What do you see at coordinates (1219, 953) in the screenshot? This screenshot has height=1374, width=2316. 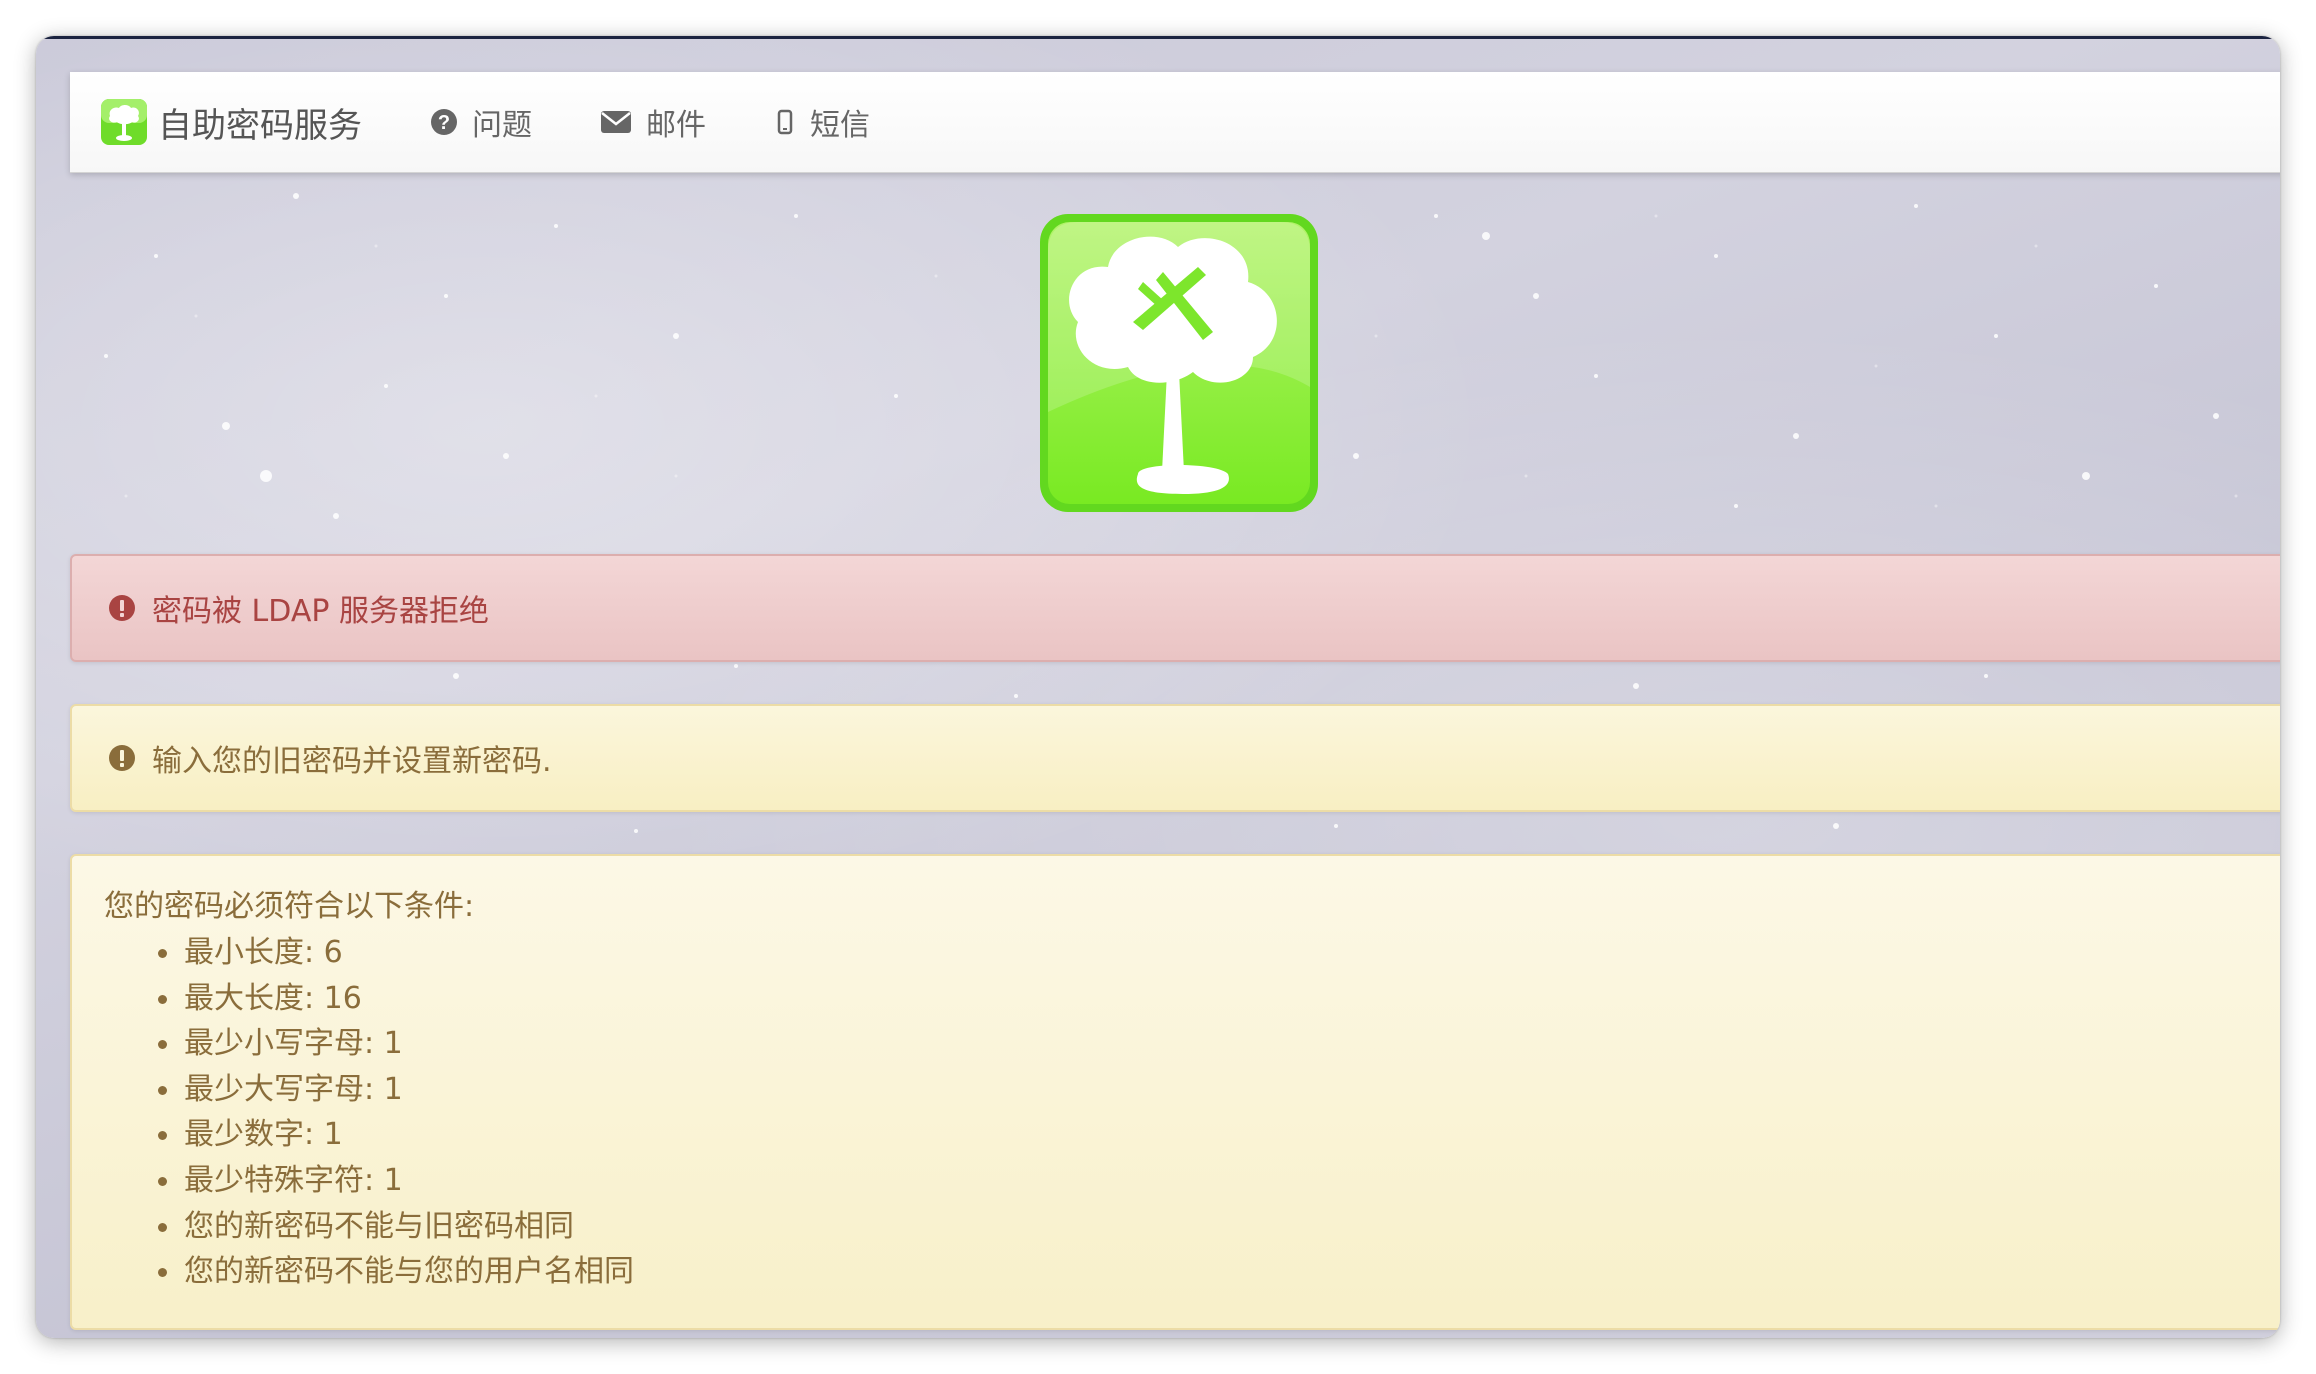 I see `policy-rule: 最小长度: 6` at bounding box center [1219, 953].